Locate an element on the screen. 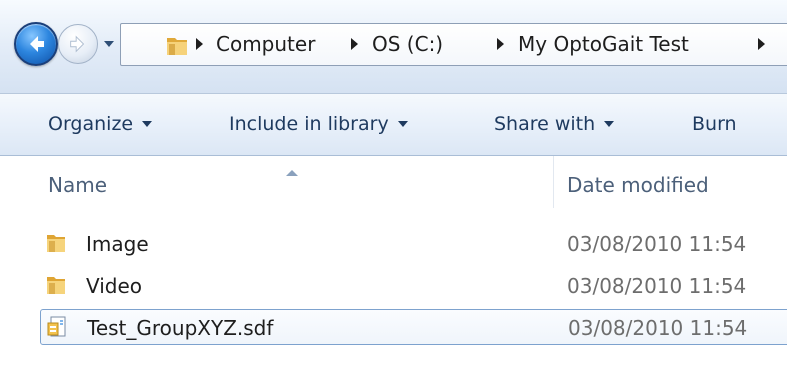 This screenshot has height=385, width=787. back-arrow-icon is located at coordinates (37, 44).